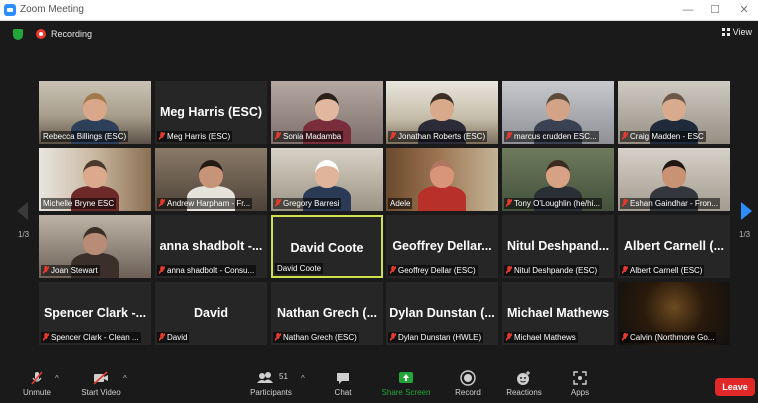  I want to click on chat-button: Chat, so click(343, 383).